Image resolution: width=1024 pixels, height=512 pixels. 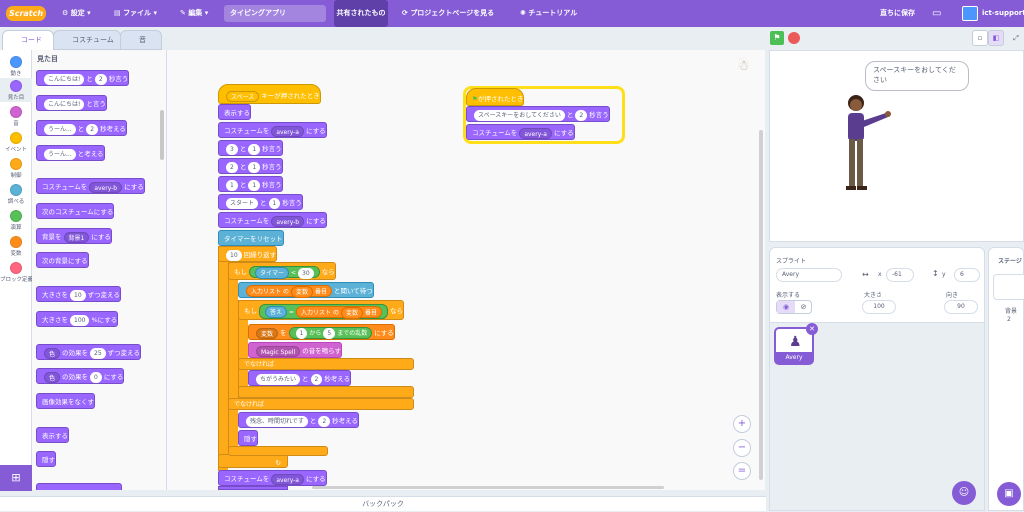 I want to click on block-input: 100, so click(x=80, y=320).